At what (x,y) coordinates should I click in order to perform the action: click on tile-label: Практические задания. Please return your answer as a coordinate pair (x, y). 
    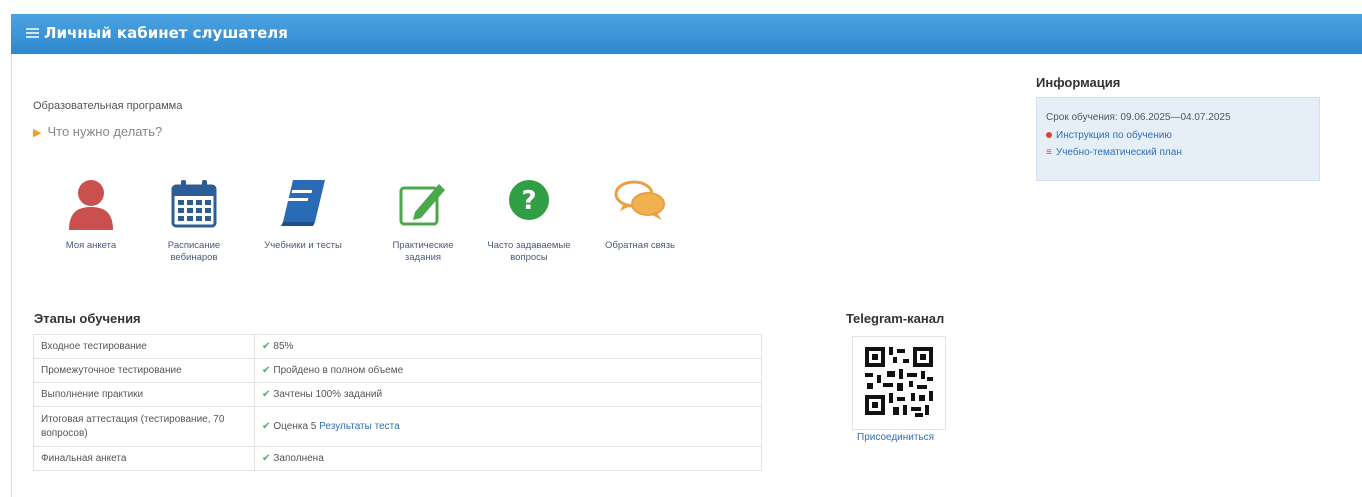
    Looking at the image, I should click on (423, 251).